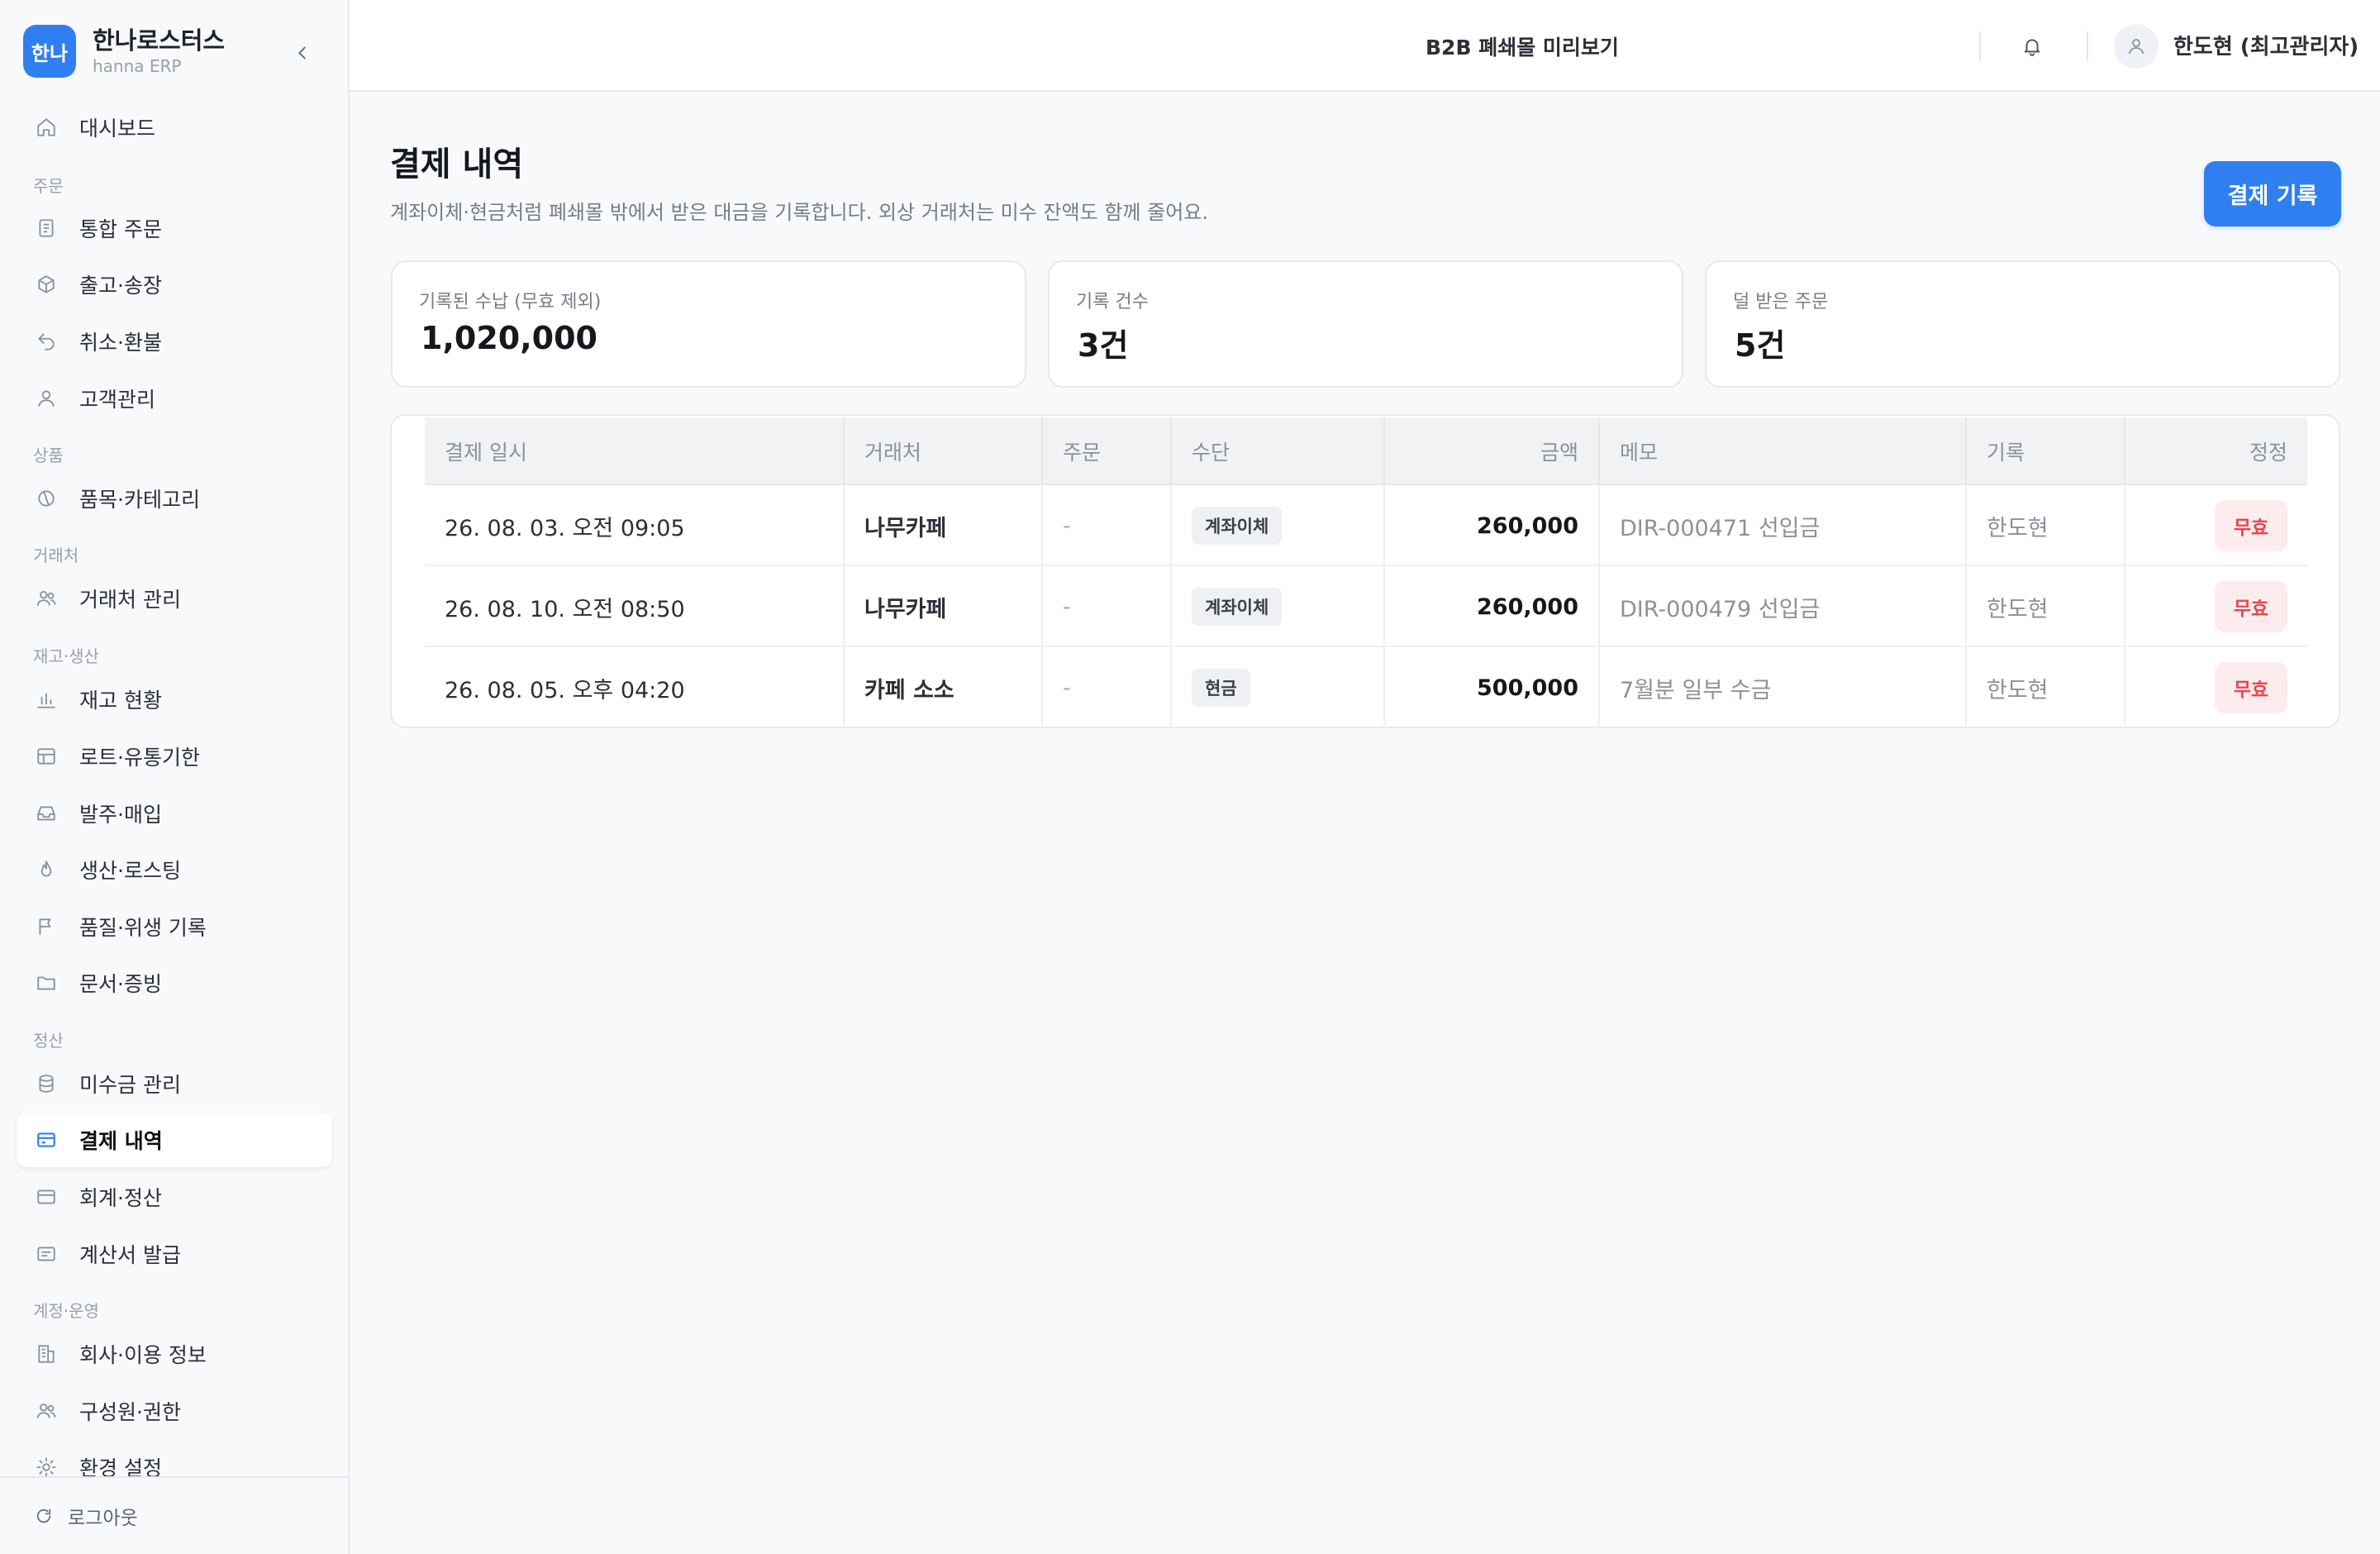 The image size is (2380, 1554). What do you see at coordinates (46, 926) in the screenshot?
I see `flag-icon` at bounding box center [46, 926].